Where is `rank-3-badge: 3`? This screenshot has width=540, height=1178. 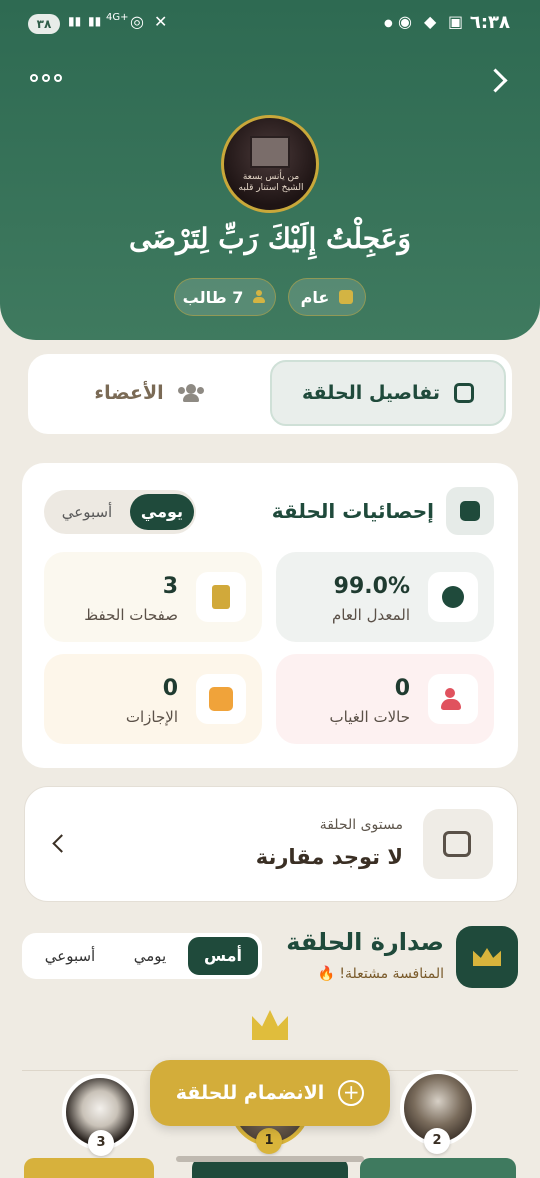
rank-3-badge: 3 is located at coordinates (101, 1143).